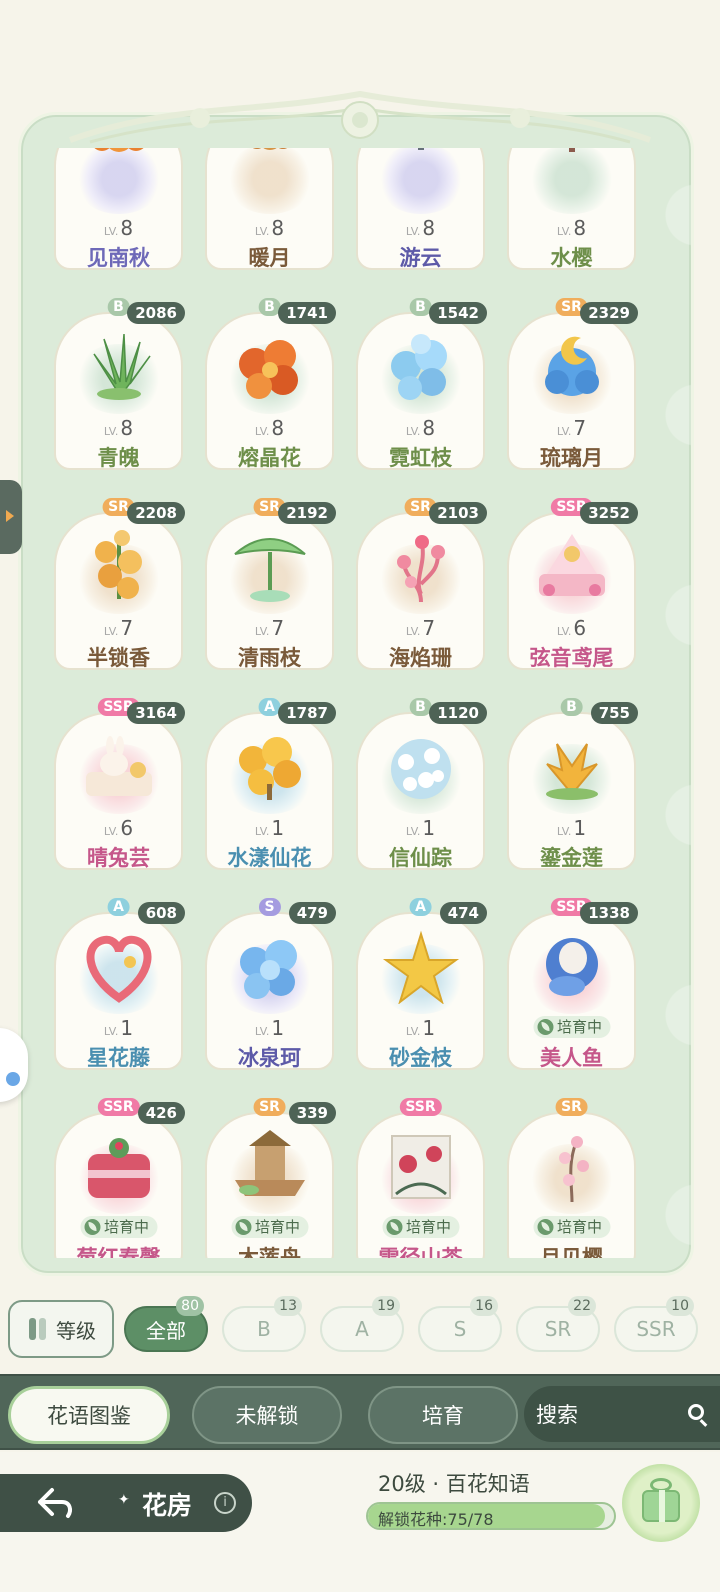 This screenshot has width=720, height=1592. Describe the element at coordinates (124, 1500) in the screenshot. I see `sparkle-icon: ✦` at that location.